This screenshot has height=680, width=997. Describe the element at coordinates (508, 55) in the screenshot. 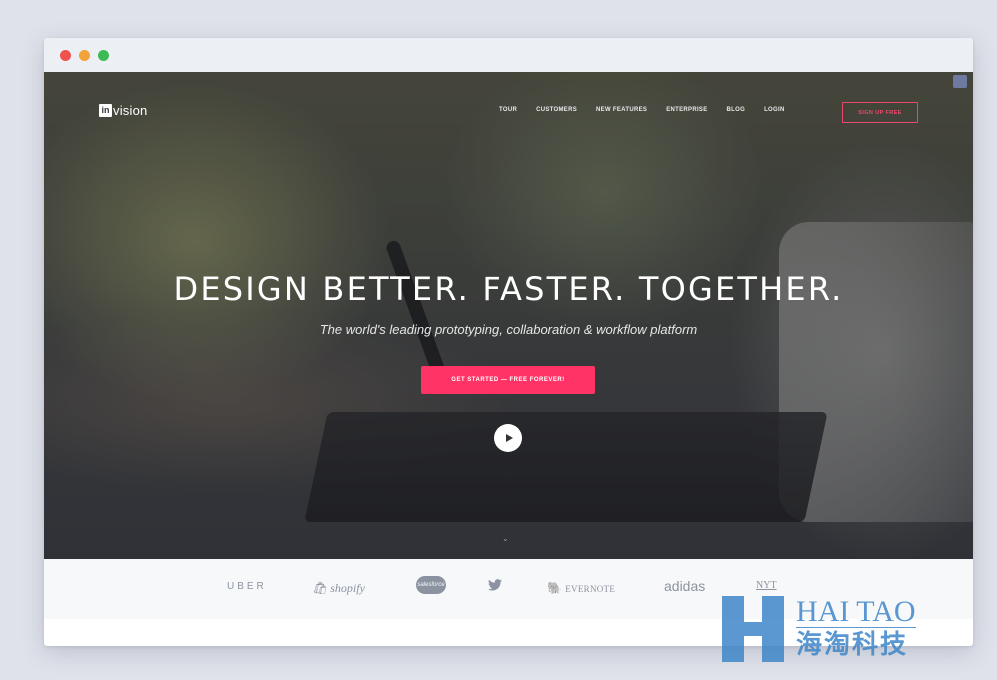

I see `window-chrome` at that location.